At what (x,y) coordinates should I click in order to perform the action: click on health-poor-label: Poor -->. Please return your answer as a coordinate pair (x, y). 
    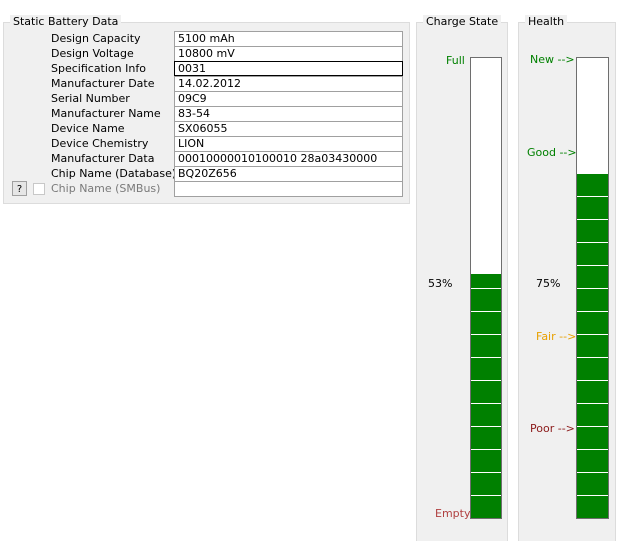
    Looking at the image, I should click on (552, 428).